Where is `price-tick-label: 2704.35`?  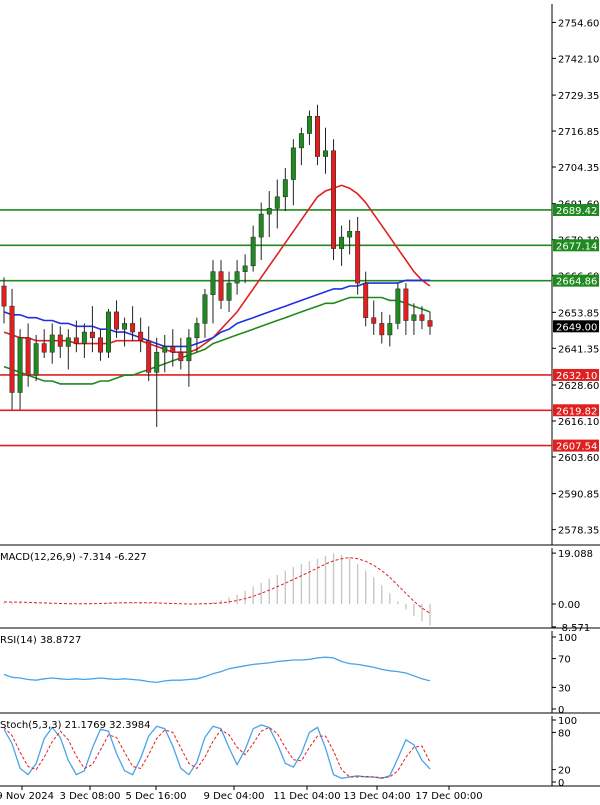 price-tick-label: 2704.35 is located at coordinates (578, 168).